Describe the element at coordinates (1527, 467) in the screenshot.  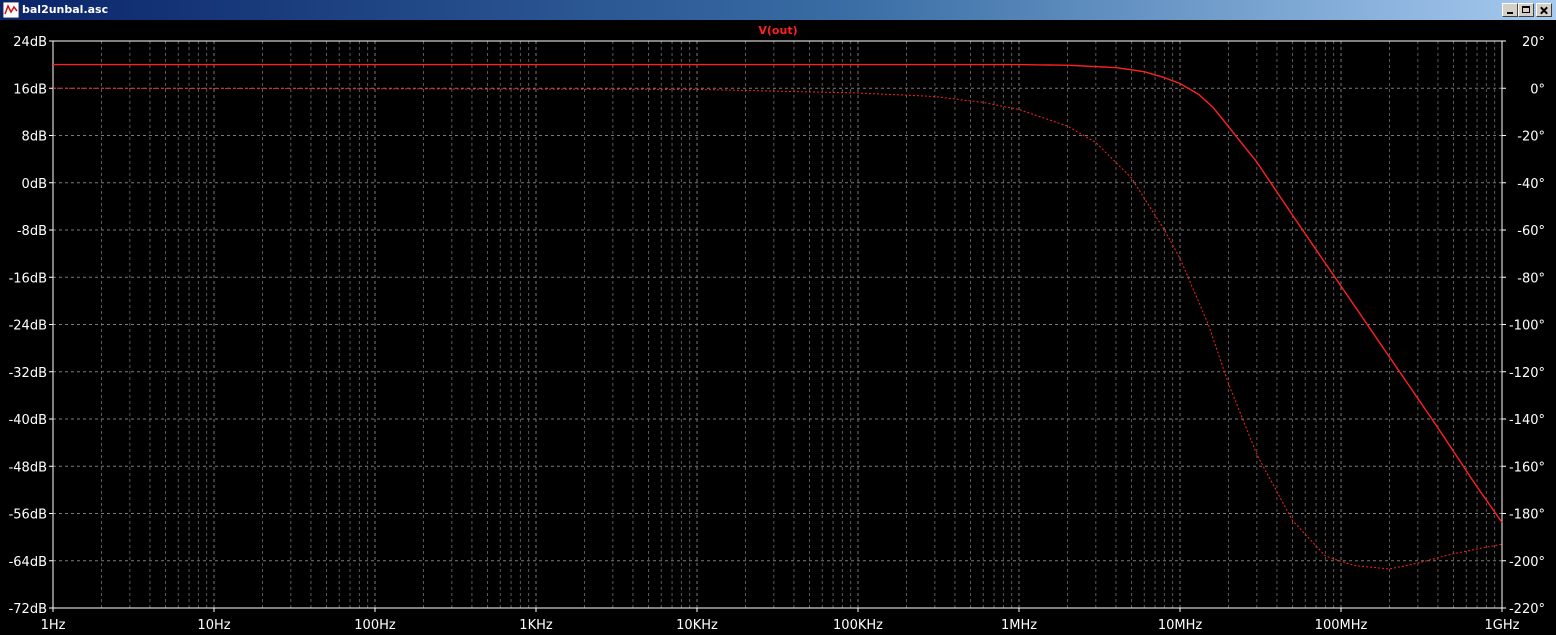
I see `right-tick-label: -160°` at that location.